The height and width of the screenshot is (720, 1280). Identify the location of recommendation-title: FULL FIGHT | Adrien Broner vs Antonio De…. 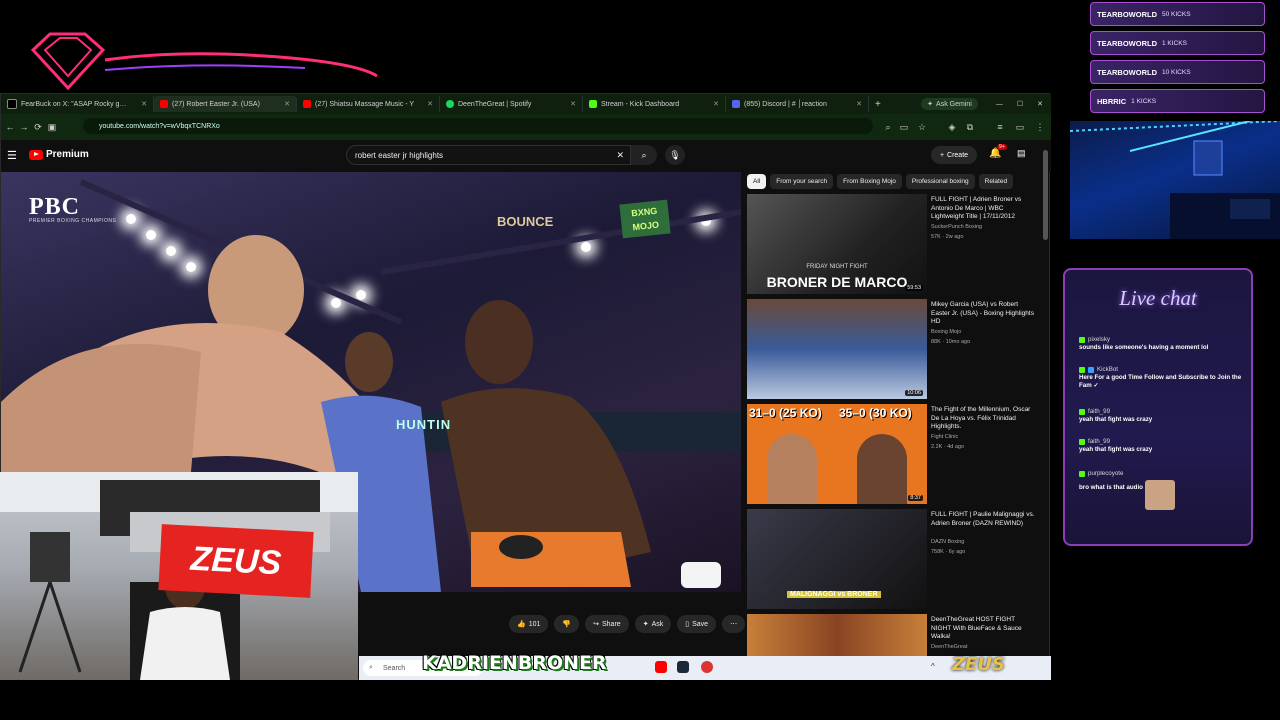
(983, 209).